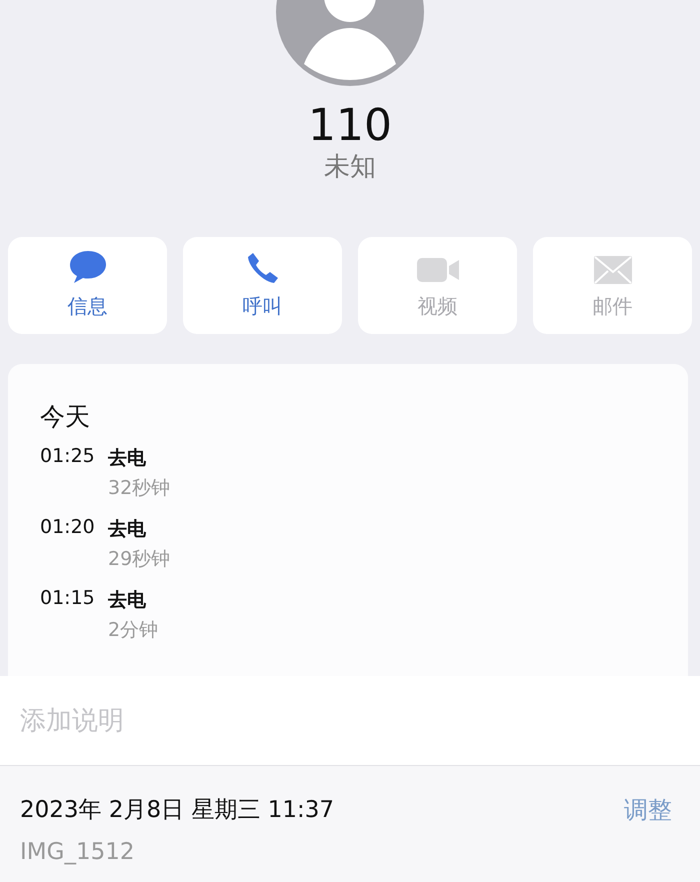  What do you see at coordinates (140, 488) in the screenshot?
I see `call-duration: 32秒钟` at bounding box center [140, 488].